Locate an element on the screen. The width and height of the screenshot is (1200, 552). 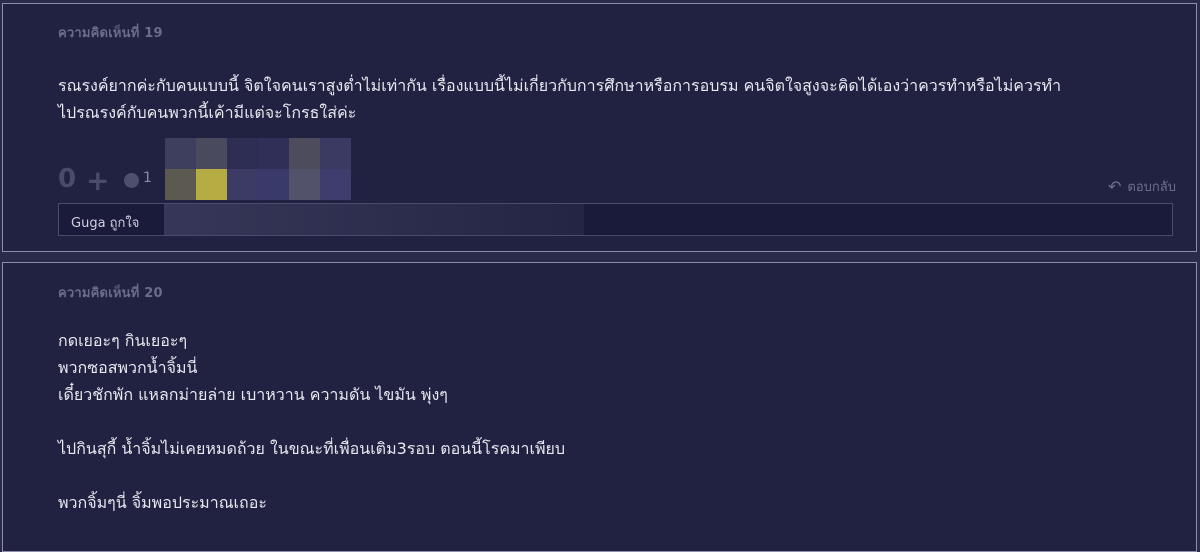
comment-line: ไปรณรงค์กับคนพวกนี้เค้ามีแต่จะโกรธใส่ค่ะ is located at coordinates (207, 112).